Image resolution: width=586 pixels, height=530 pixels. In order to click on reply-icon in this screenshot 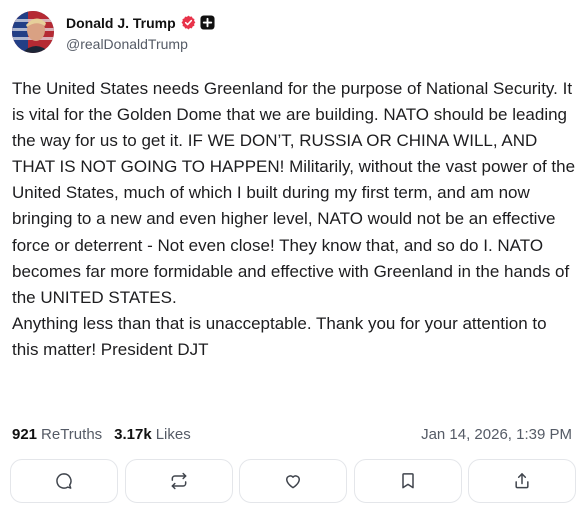, I will do `click(64, 481)`.